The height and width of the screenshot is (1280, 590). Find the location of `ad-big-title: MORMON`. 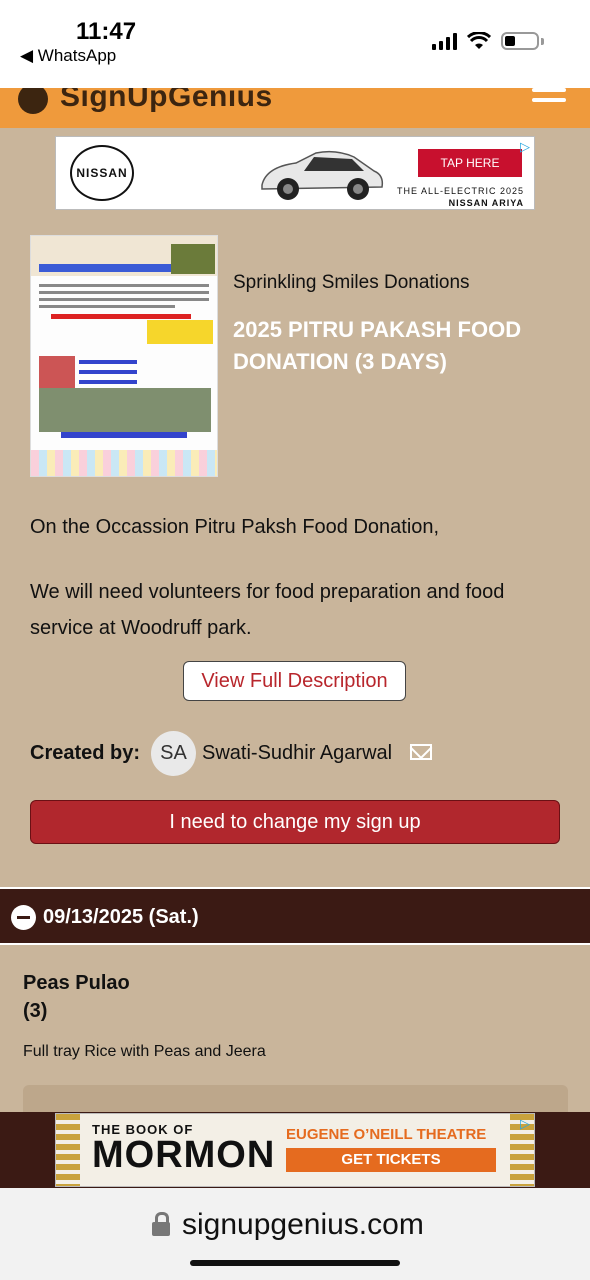

ad-big-title: MORMON is located at coordinates (184, 1155).